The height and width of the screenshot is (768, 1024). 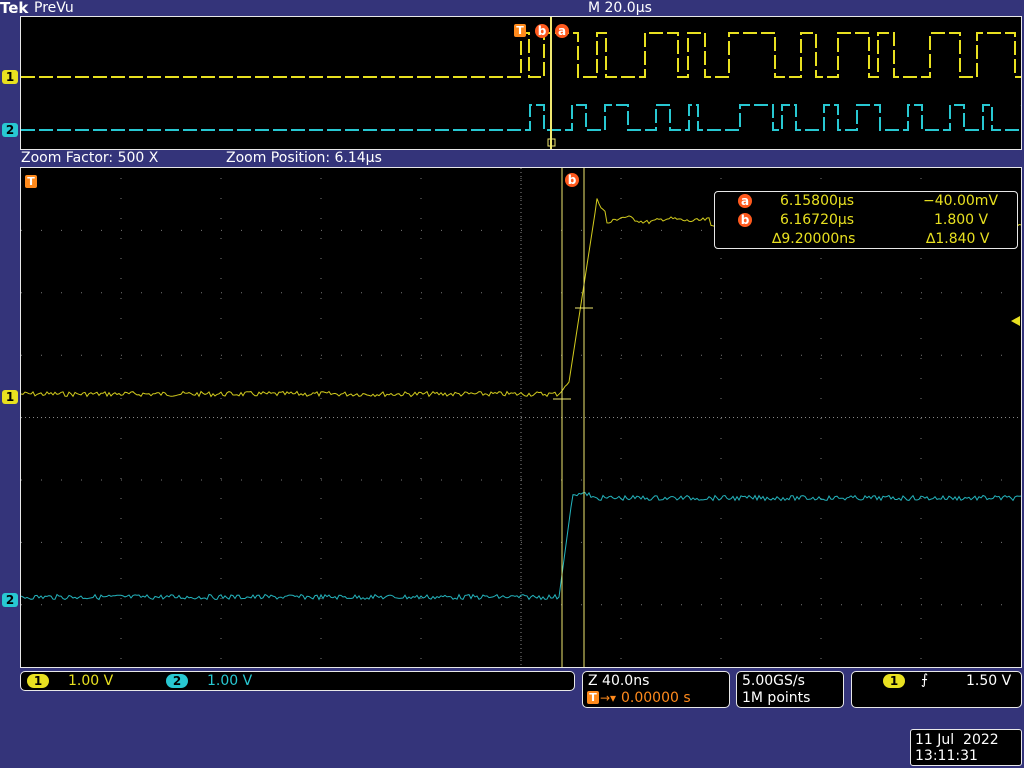 I want to click on ch2-chip: 2, so click(x=177, y=681).